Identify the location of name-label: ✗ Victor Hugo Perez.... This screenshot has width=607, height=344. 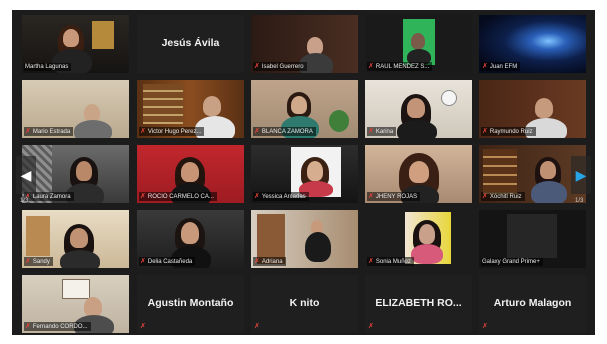
(172, 131).